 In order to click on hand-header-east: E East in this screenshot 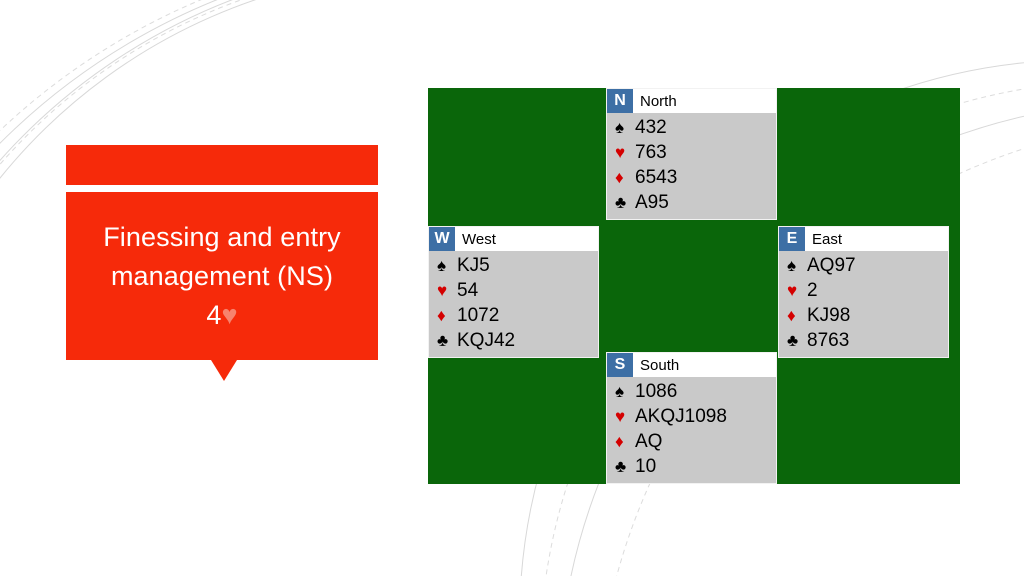, I will do `click(863, 239)`.